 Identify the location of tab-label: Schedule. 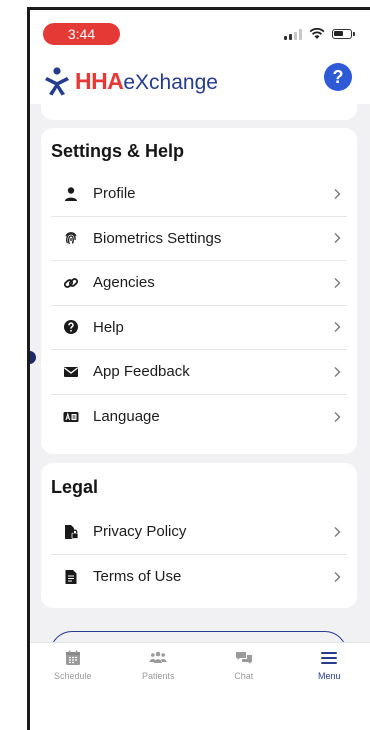
(72, 676).